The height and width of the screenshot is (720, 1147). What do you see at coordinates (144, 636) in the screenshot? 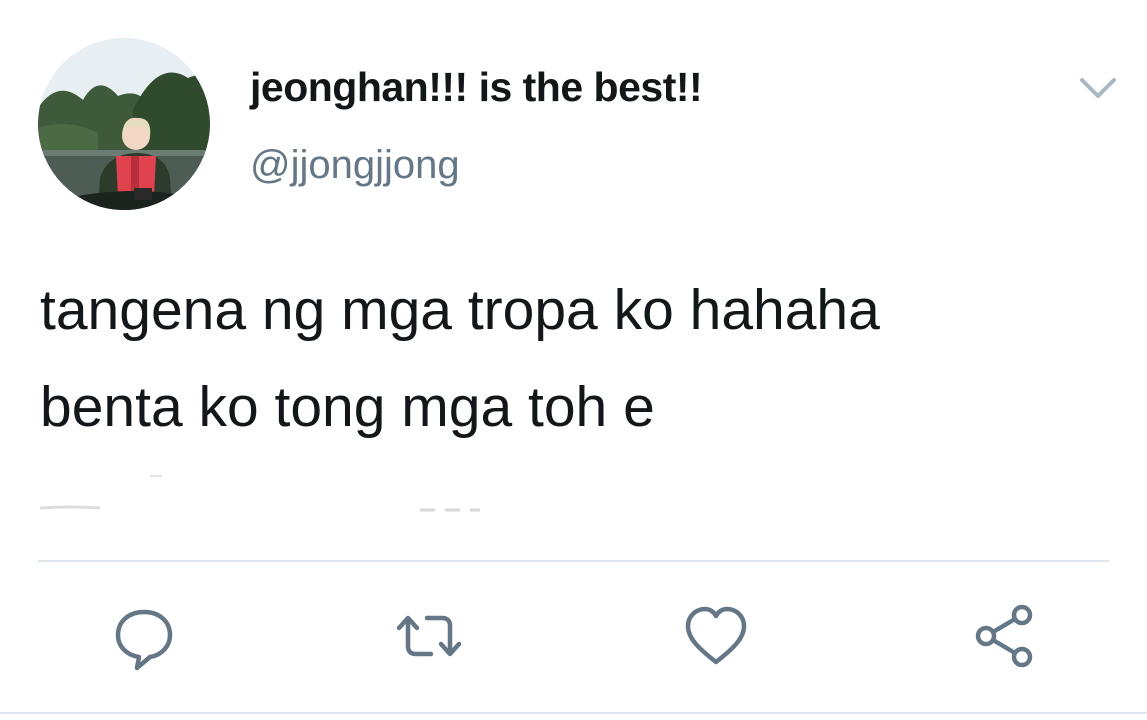
I see `reply-icon` at bounding box center [144, 636].